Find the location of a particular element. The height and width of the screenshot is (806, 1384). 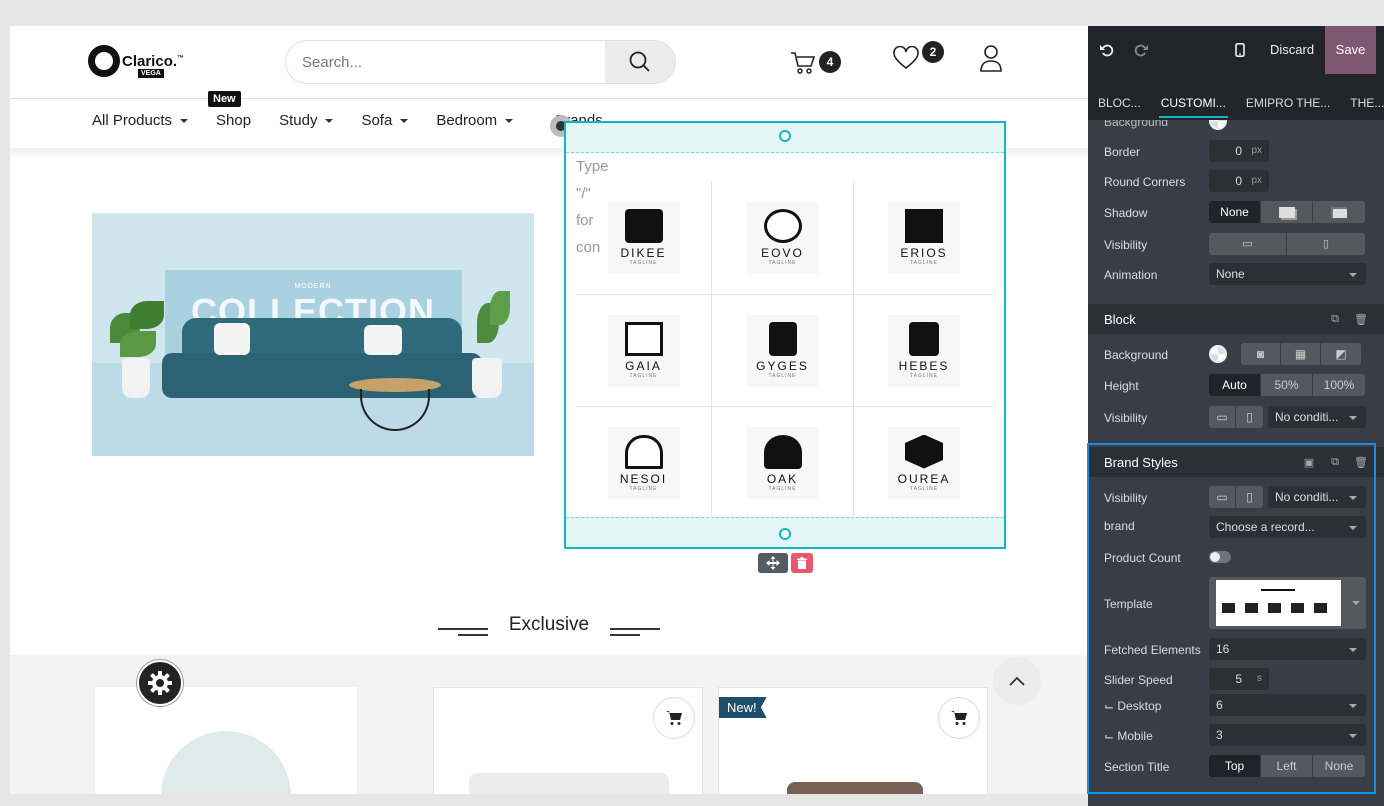

search-input is located at coordinates (452, 62).